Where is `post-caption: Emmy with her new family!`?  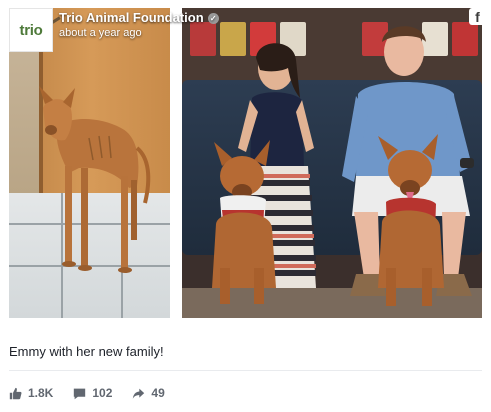
post-caption: Emmy with her new family! is located at coordinates (86, 351).